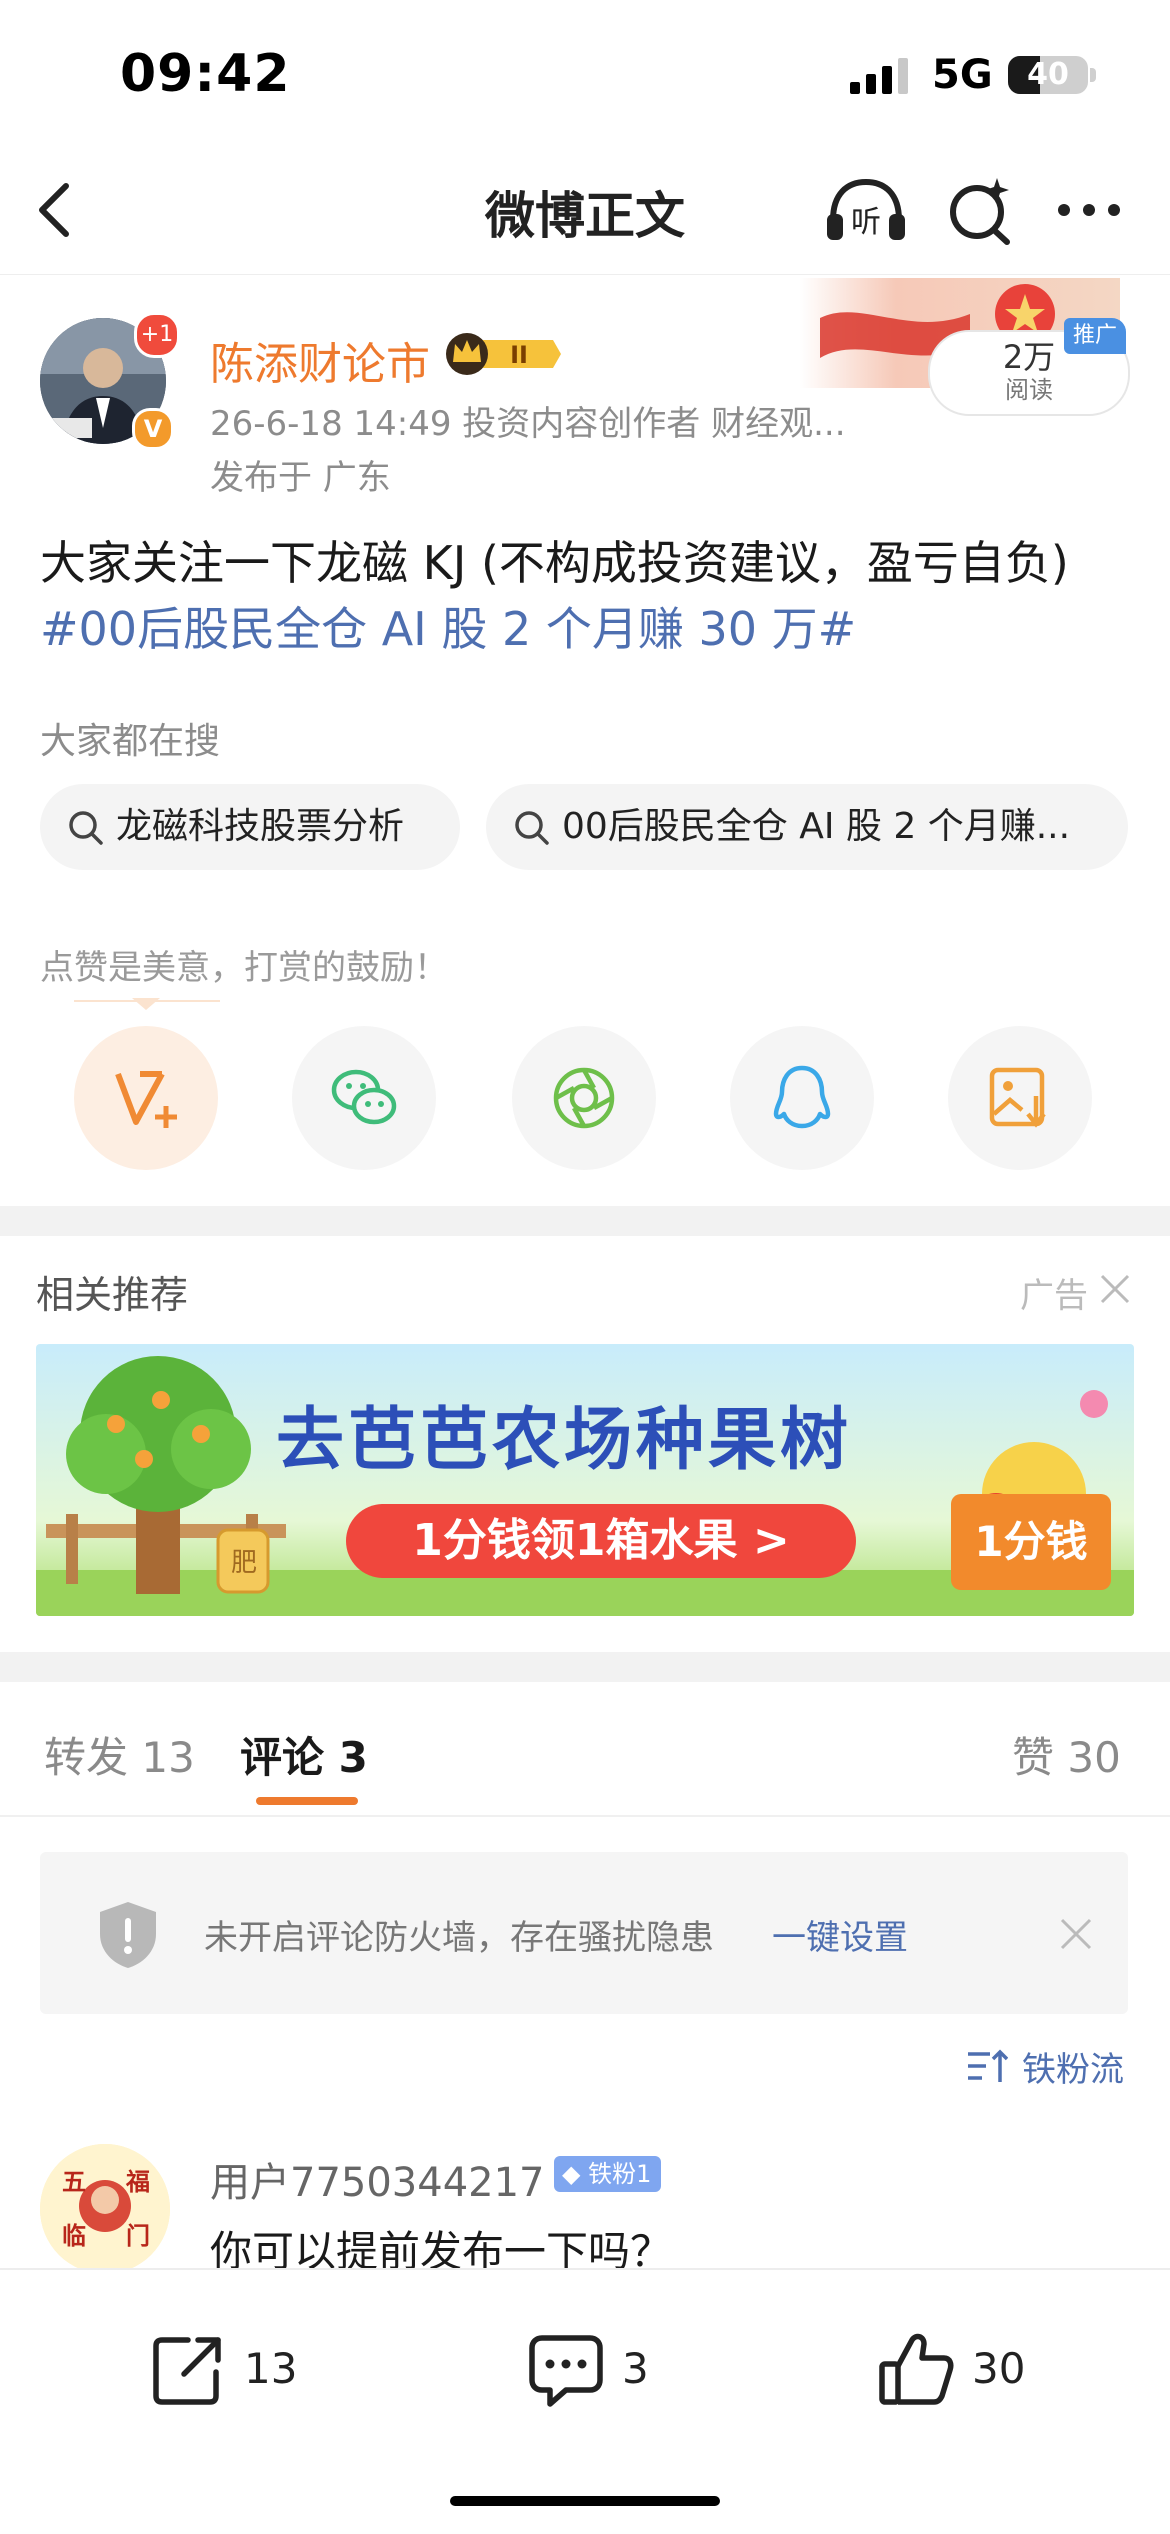  What do you see at coordinates (879, 76) in the screenshot?
I see `signal-icon` at bounding box center [879, 76].